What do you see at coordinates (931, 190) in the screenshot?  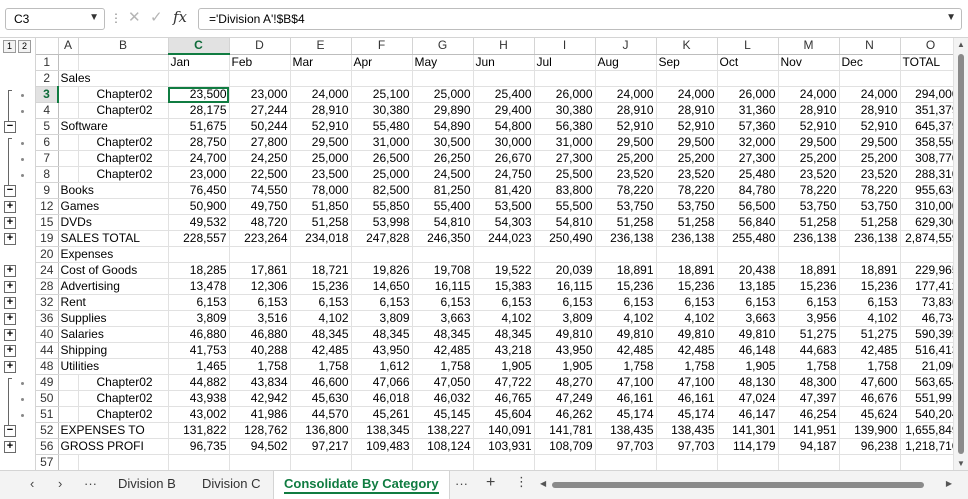 I see `cell-o: 955,630` at bounding box center [931, 190].